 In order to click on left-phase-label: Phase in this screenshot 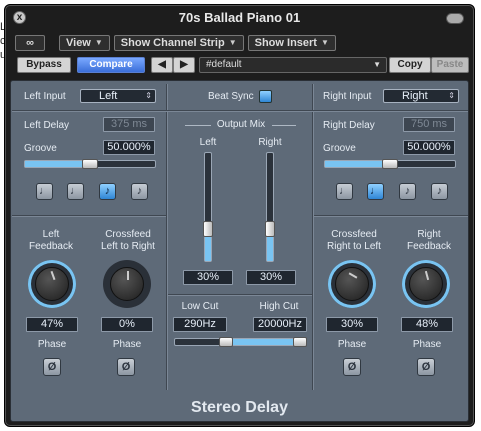, I will do `click(52, 344)`.